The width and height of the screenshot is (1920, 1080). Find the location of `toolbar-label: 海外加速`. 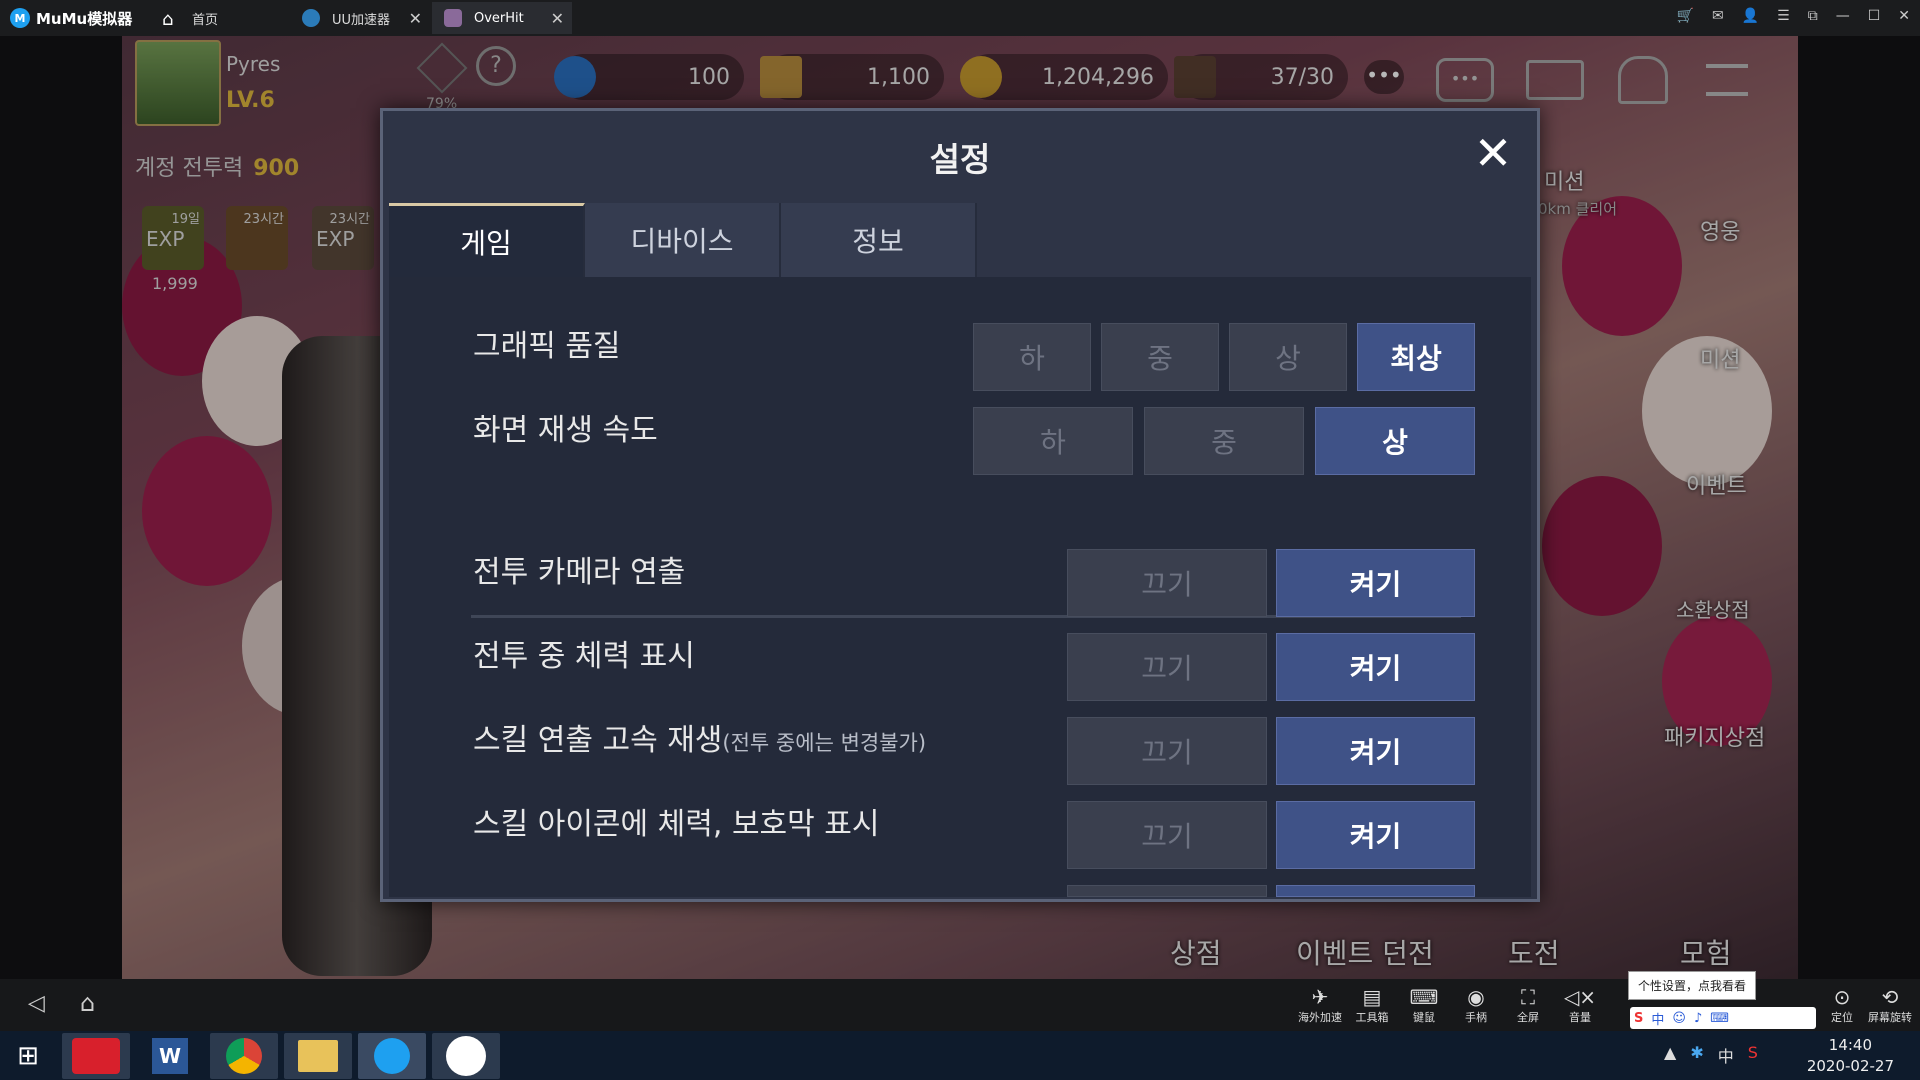

toolbar-label: 海外加速 is located at coordinates (1320, 1017).